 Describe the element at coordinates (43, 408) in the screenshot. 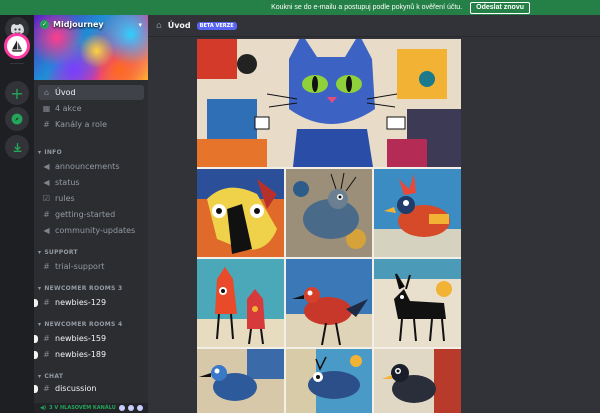

I see `speaker-icon: ◀)` at that location.